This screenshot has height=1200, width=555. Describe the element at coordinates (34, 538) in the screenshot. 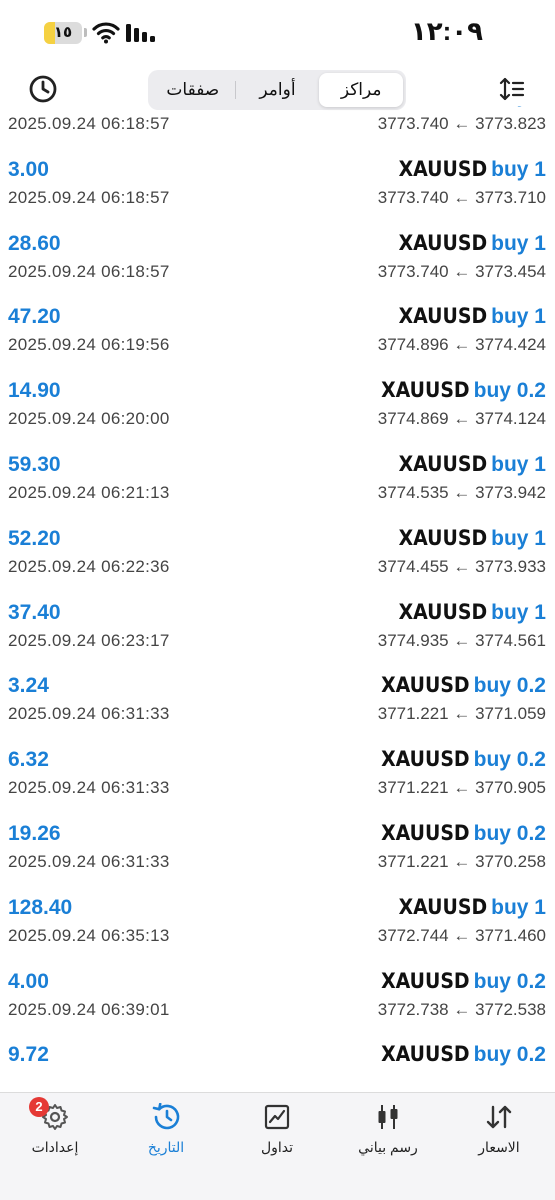

I see `deal-profit: 52.20` at that location.